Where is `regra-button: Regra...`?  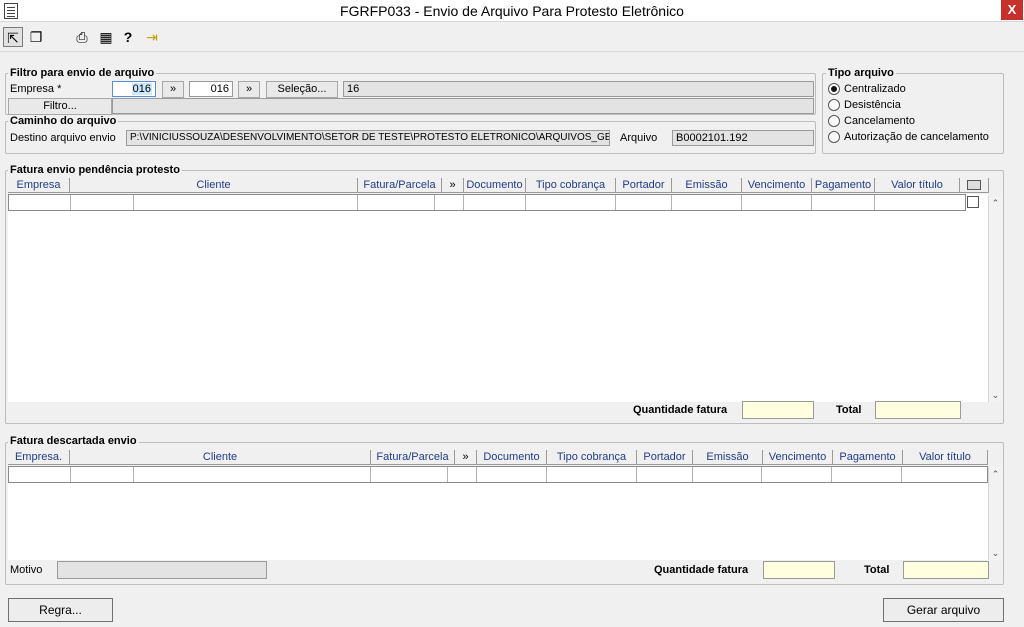 regra-button: Regra... is located at coordinates (60, 610).